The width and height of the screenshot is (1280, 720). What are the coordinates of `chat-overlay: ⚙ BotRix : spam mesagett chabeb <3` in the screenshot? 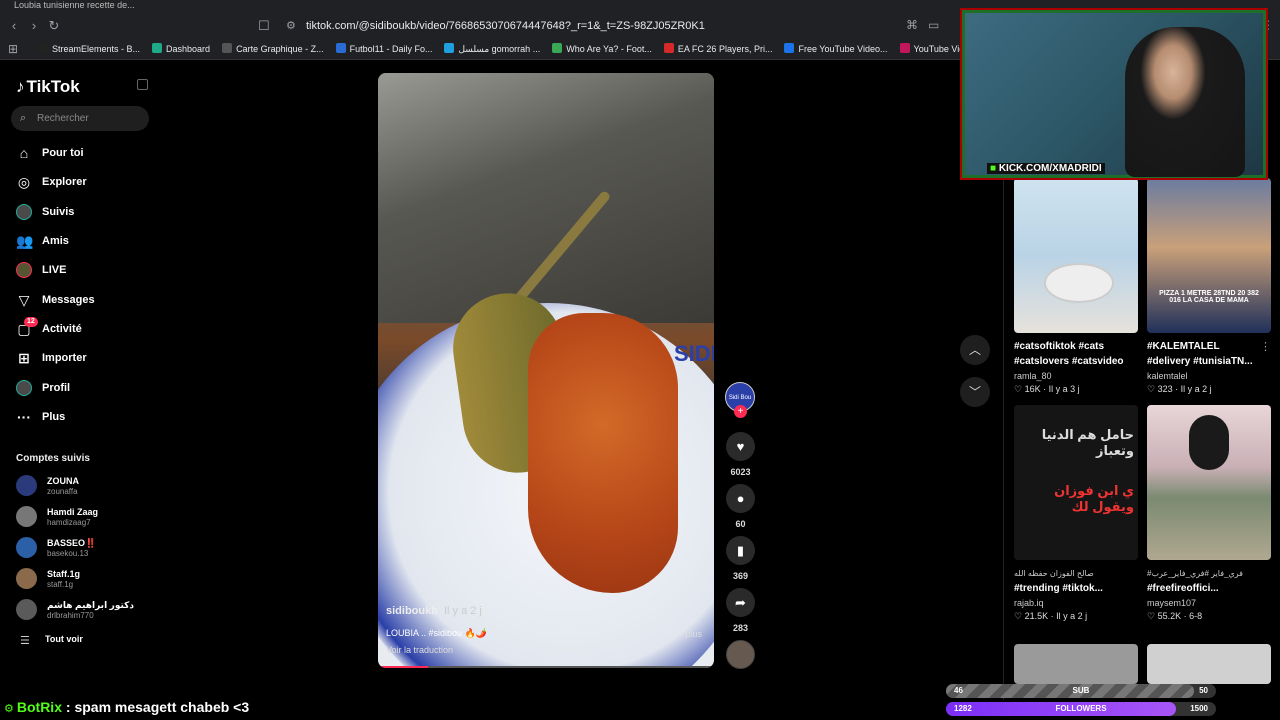 It's located at (470, 707).